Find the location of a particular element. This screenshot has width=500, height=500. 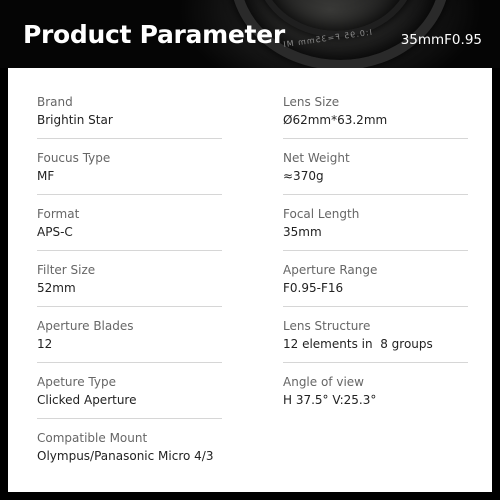

param-label: Lens Size is located at coordinates (311, 102).